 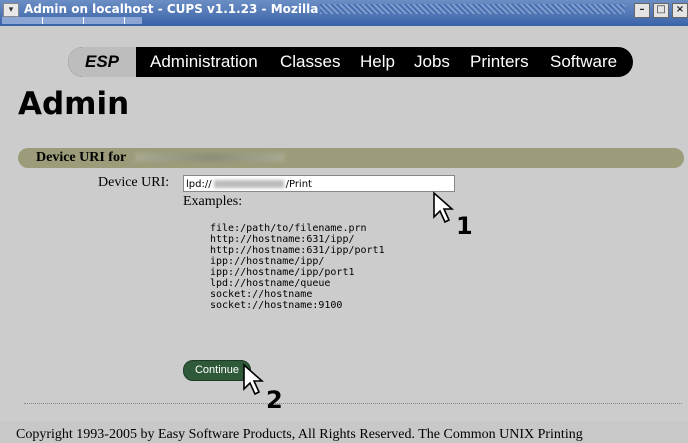 I want to click on redacted-host, so click(x=248, y=184).